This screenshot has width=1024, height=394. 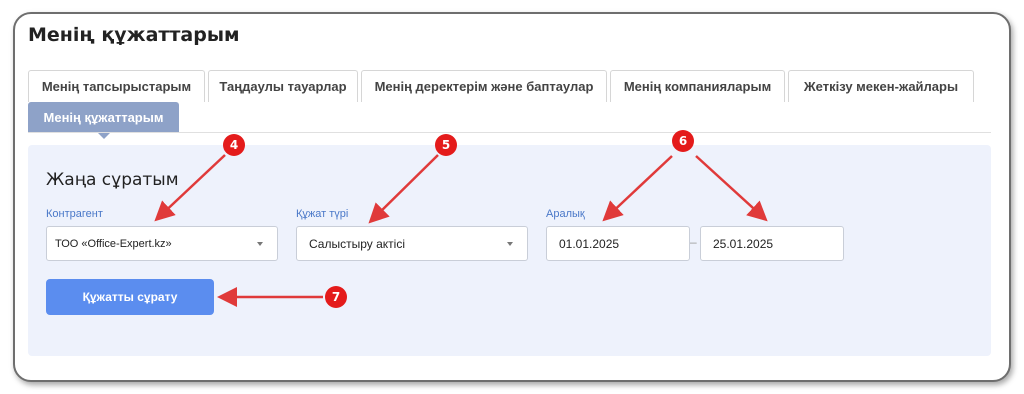 I want to click on date-from-input: 01.01.2025, so click(x=618, y=243).